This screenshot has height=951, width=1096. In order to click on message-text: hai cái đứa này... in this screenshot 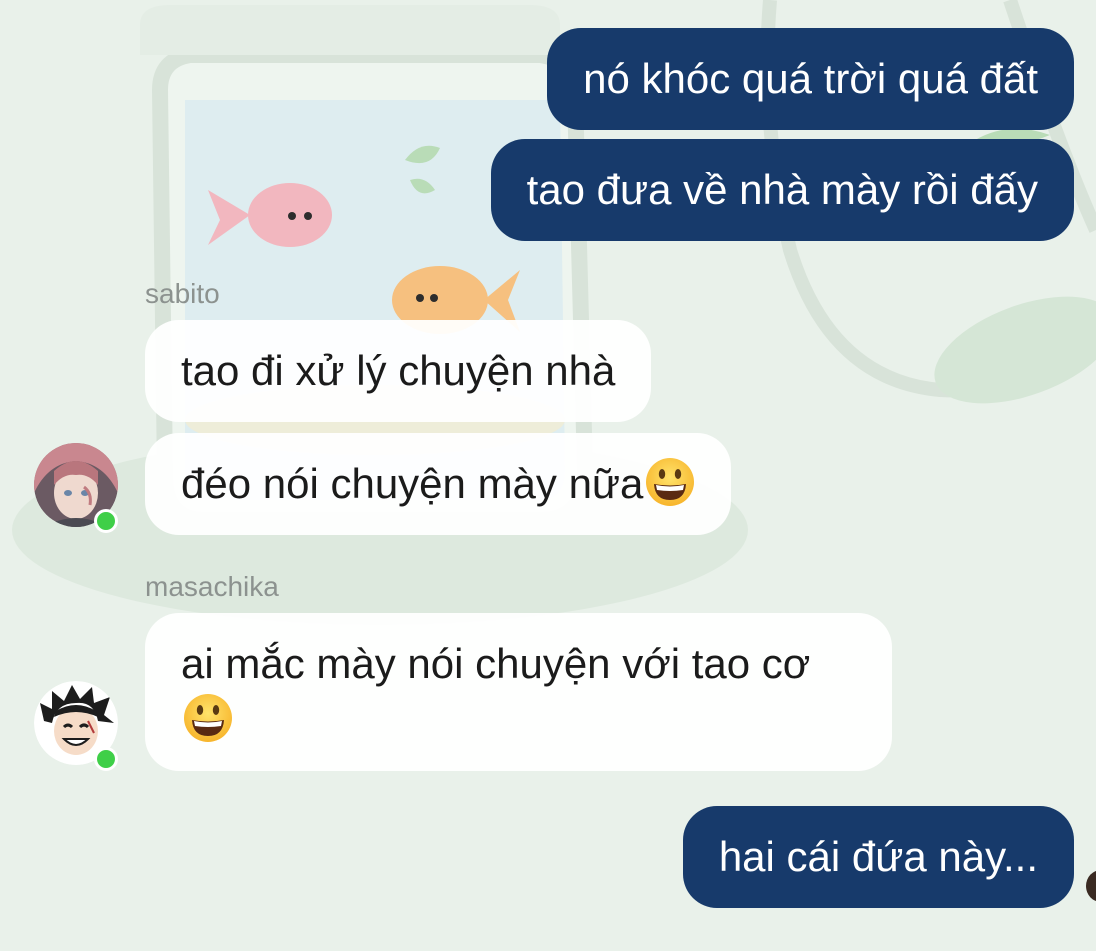, I will do `click(878, 856)`.